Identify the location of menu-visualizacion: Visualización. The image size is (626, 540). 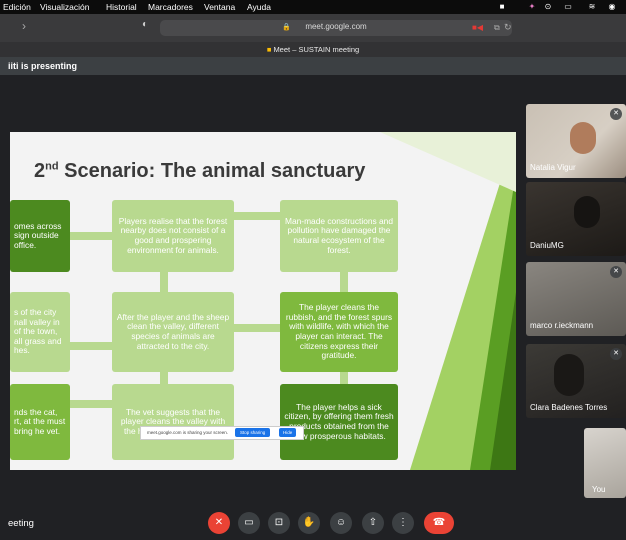
(64, 7).